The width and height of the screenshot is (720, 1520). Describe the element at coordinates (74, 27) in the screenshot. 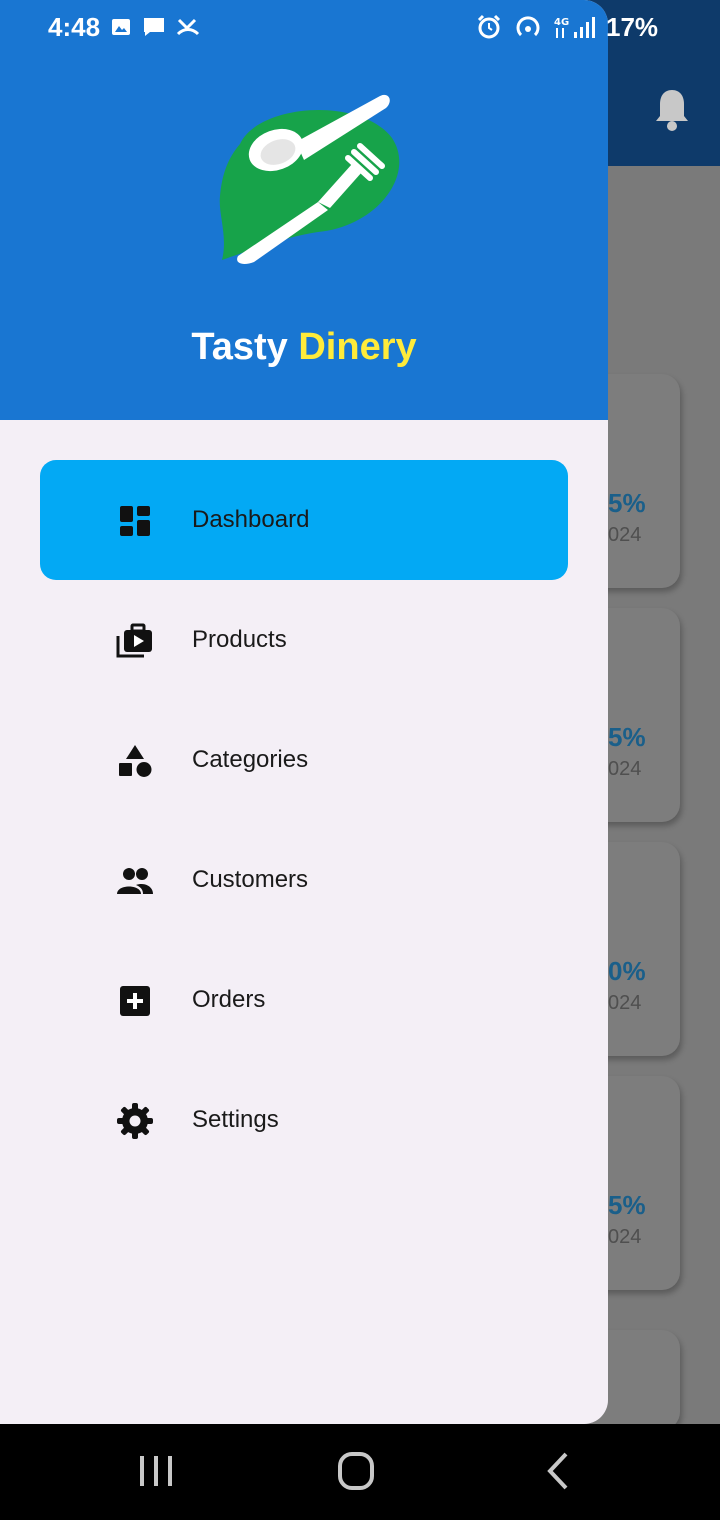

I see `status-time: 4:48` at that location.